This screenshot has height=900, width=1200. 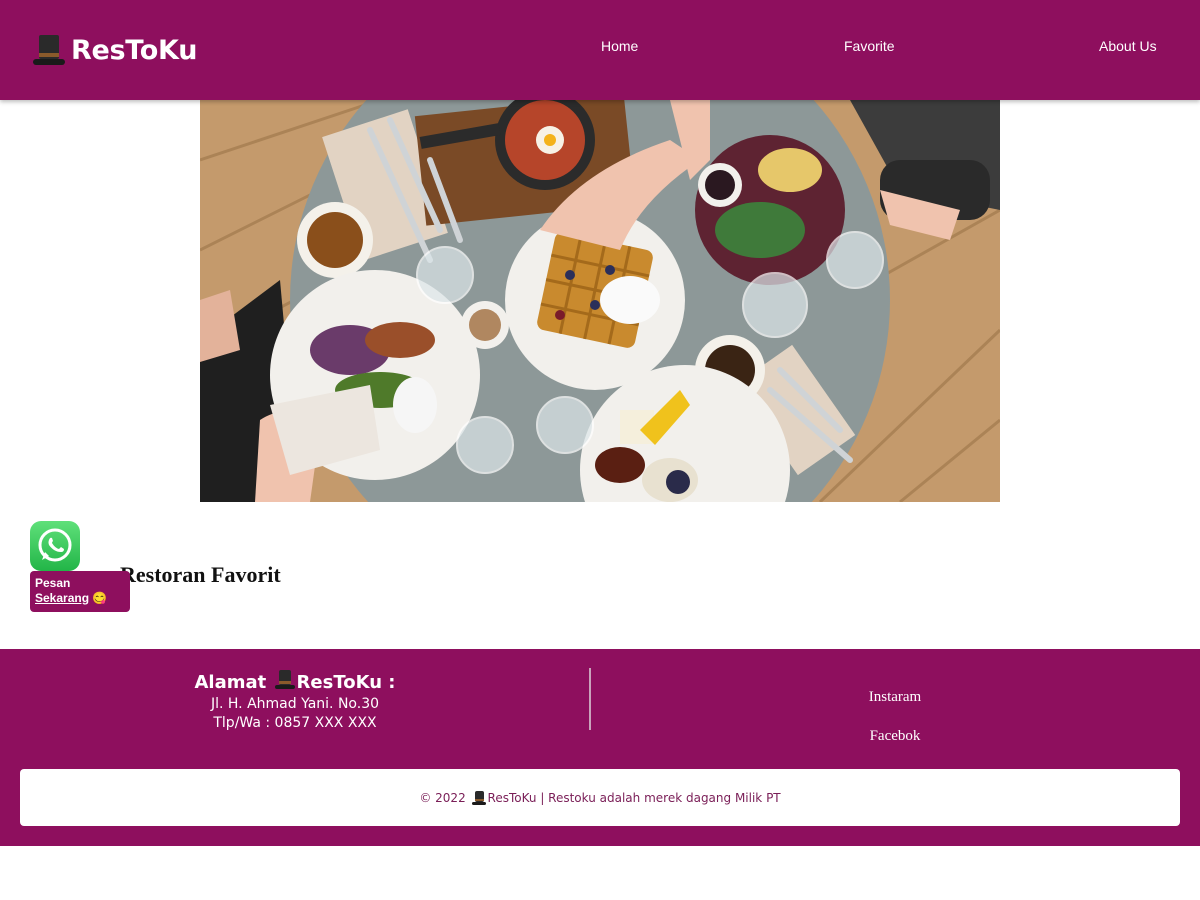 I want to click on copyright-prefix: © 2022, so click(x=442, y=797).